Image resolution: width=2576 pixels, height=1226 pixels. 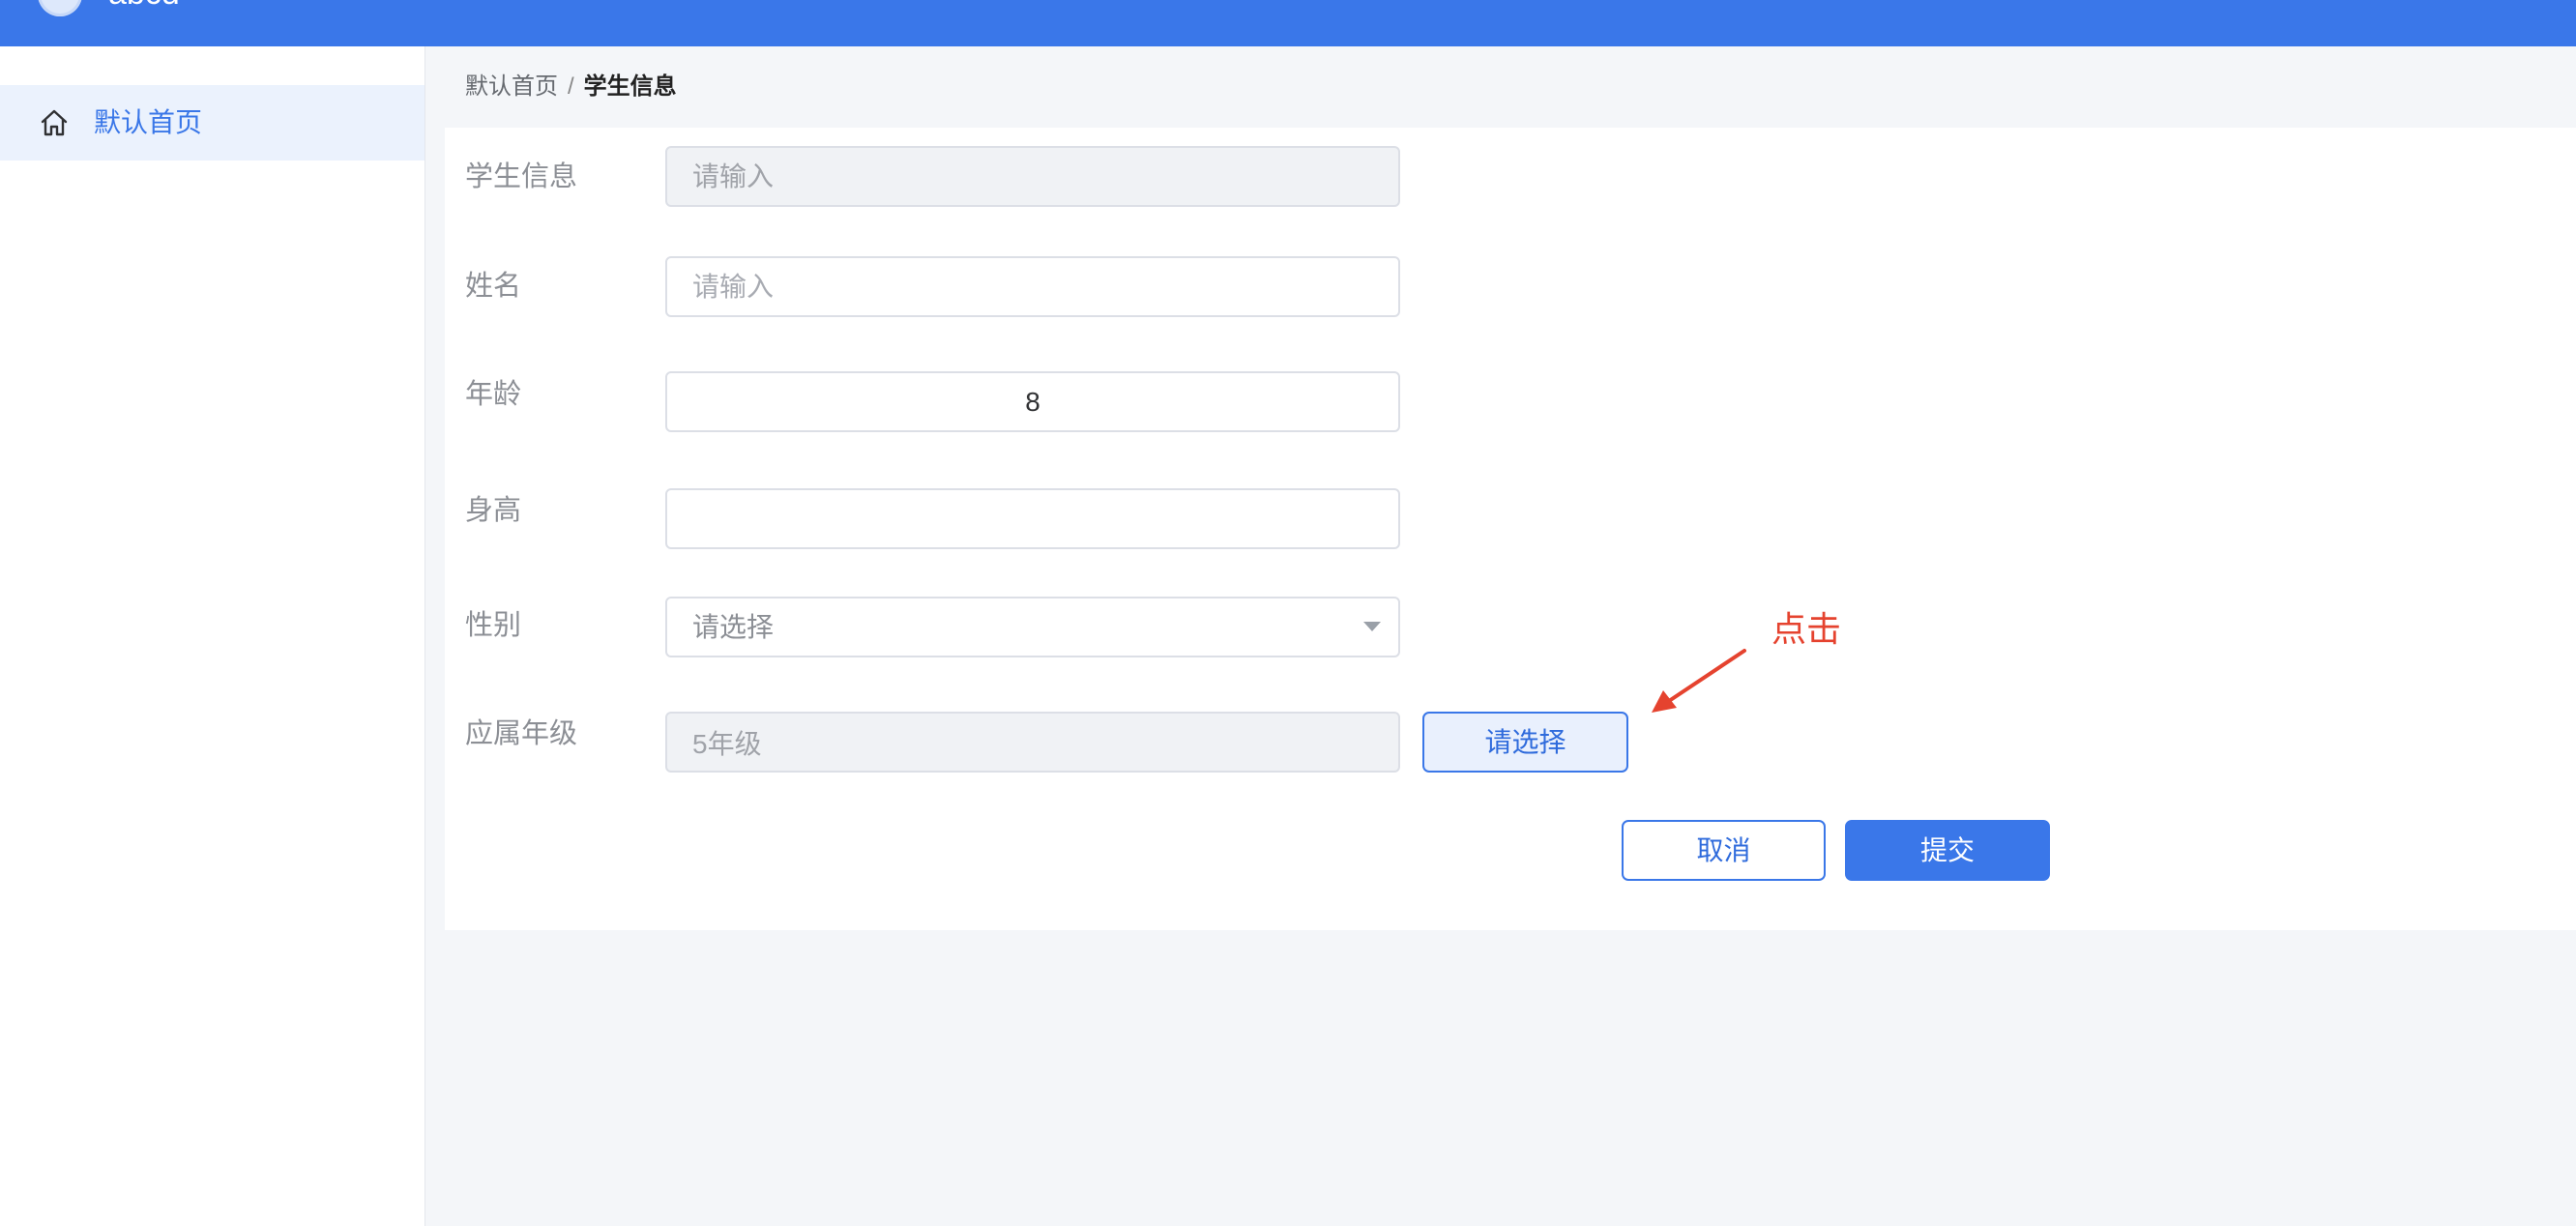 What do you see at coordinates (493, 394) in the screenshot?
I see `age-label: 年龄` at bounding box center [493, 394].